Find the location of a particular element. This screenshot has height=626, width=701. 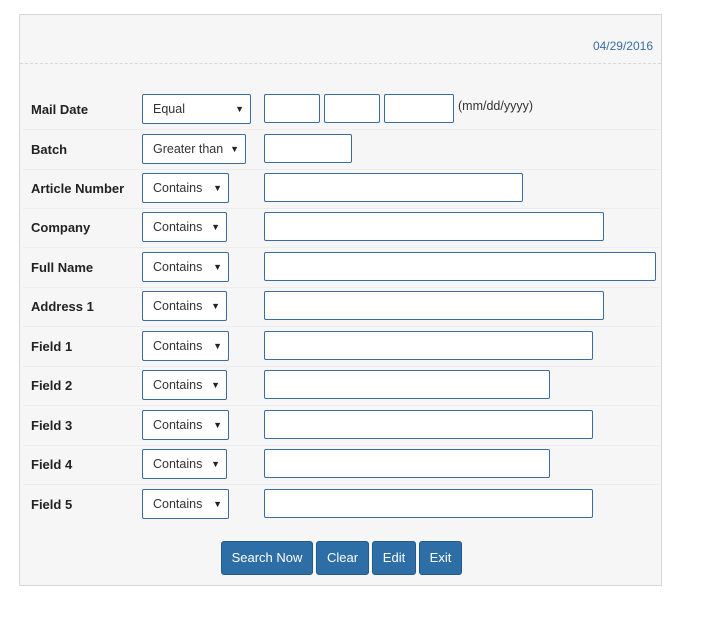

mail-date-label: Mail Date is located at coordinates (60, 109).